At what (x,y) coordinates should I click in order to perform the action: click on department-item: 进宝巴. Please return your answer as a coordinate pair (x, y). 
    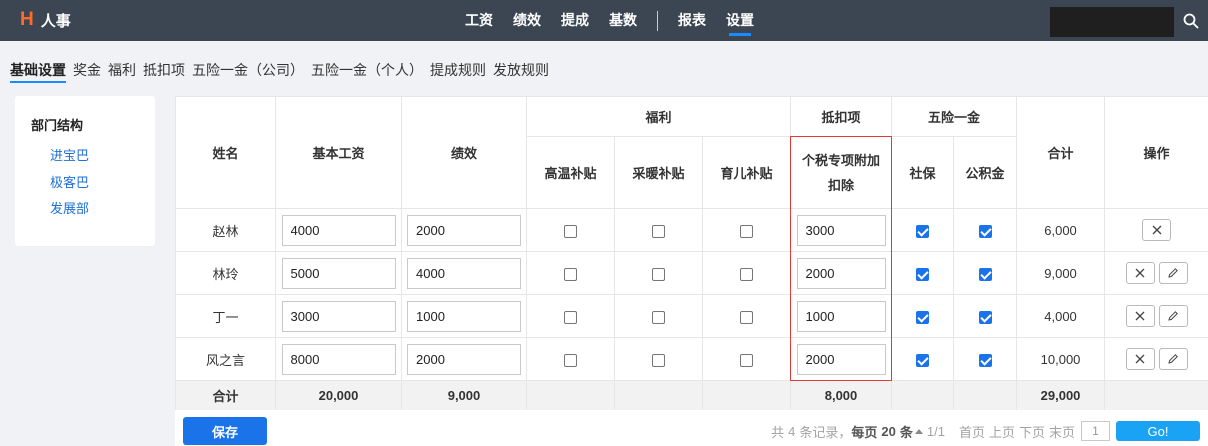
    Looking at the image, I should click on (69, 154).